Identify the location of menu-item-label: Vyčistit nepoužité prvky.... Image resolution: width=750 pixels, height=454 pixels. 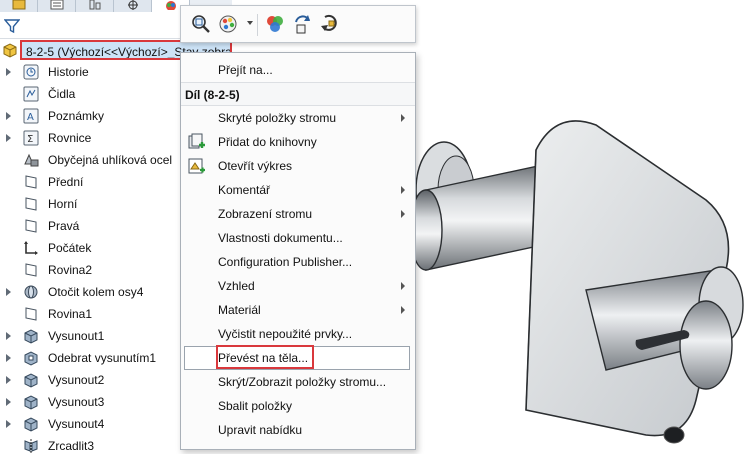
(285, 334).